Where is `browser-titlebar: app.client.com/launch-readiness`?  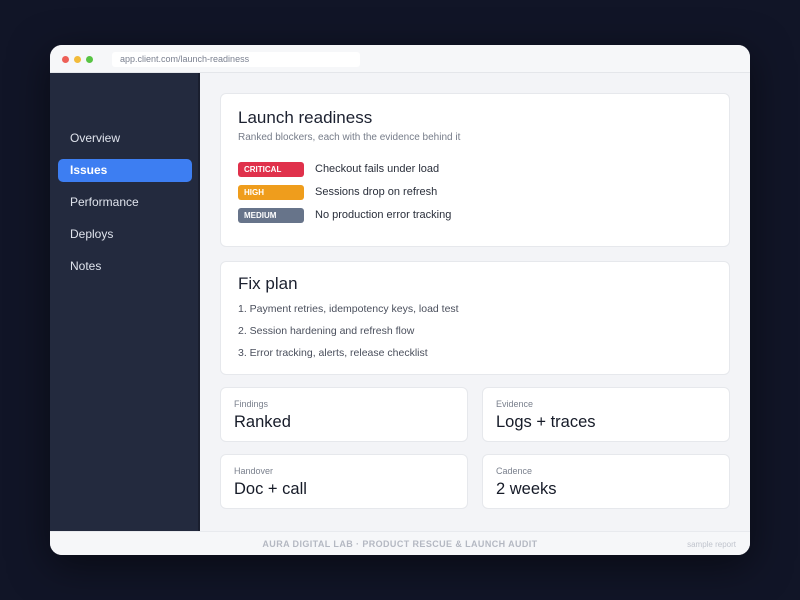
browser-titlebar: app.client.com/launch-readiness is located at coordinates (400, 59).